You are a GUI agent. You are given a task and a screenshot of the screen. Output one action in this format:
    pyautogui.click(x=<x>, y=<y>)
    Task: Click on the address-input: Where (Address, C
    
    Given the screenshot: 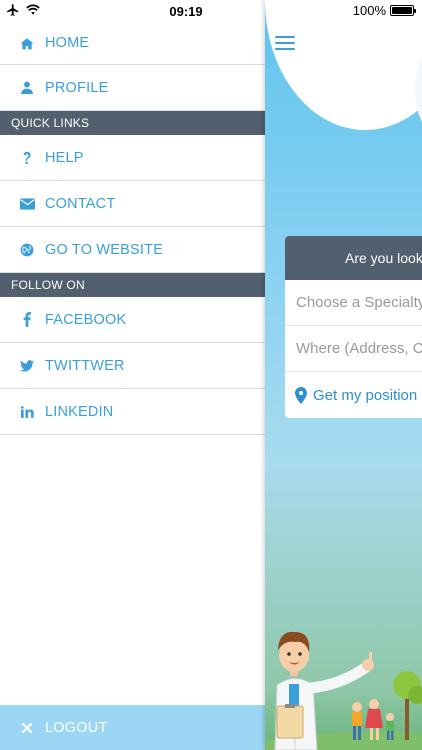 What is the action you would take?
    pyautogui.click(x=353, y=349)
    